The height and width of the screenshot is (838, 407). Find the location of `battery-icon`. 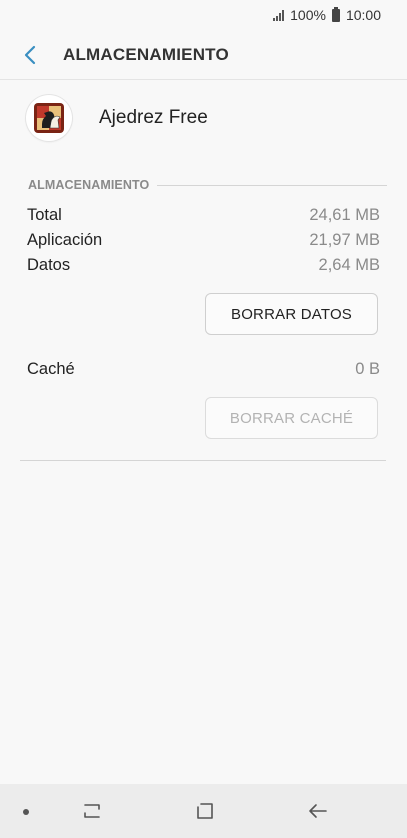

battery-icon is located at coordinates (335, 14).